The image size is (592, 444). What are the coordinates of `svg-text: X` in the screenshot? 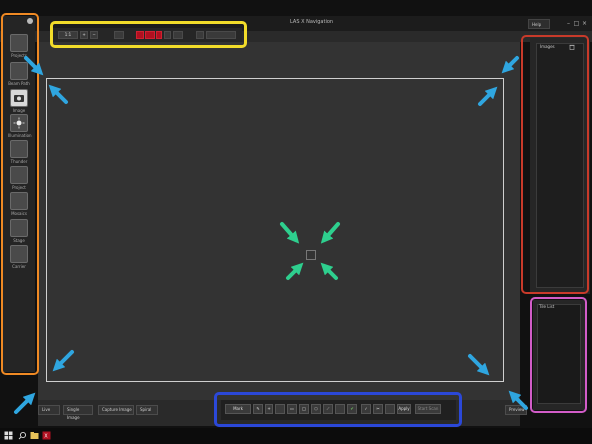 It's located at (46, 437).